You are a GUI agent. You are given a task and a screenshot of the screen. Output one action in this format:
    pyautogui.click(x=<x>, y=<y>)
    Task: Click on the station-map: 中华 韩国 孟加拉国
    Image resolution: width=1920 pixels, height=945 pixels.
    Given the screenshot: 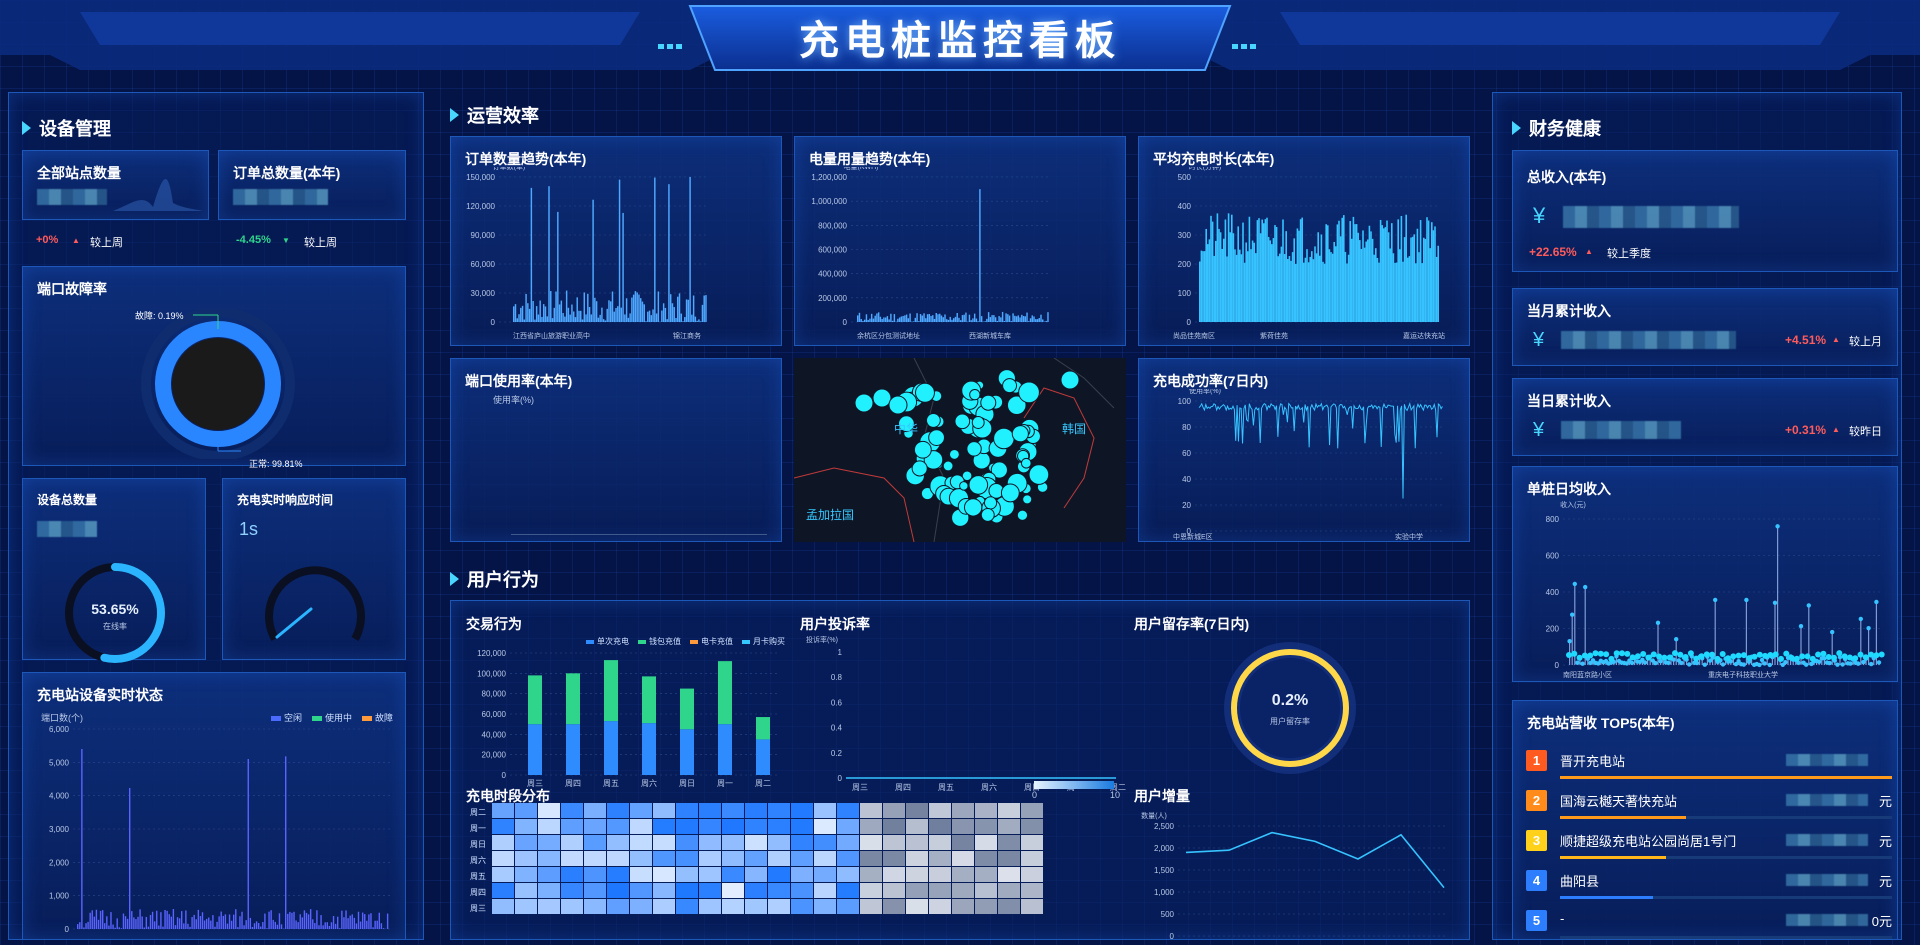 What is the action you would take?
    pyautogui.click(x=960, y=450)
    